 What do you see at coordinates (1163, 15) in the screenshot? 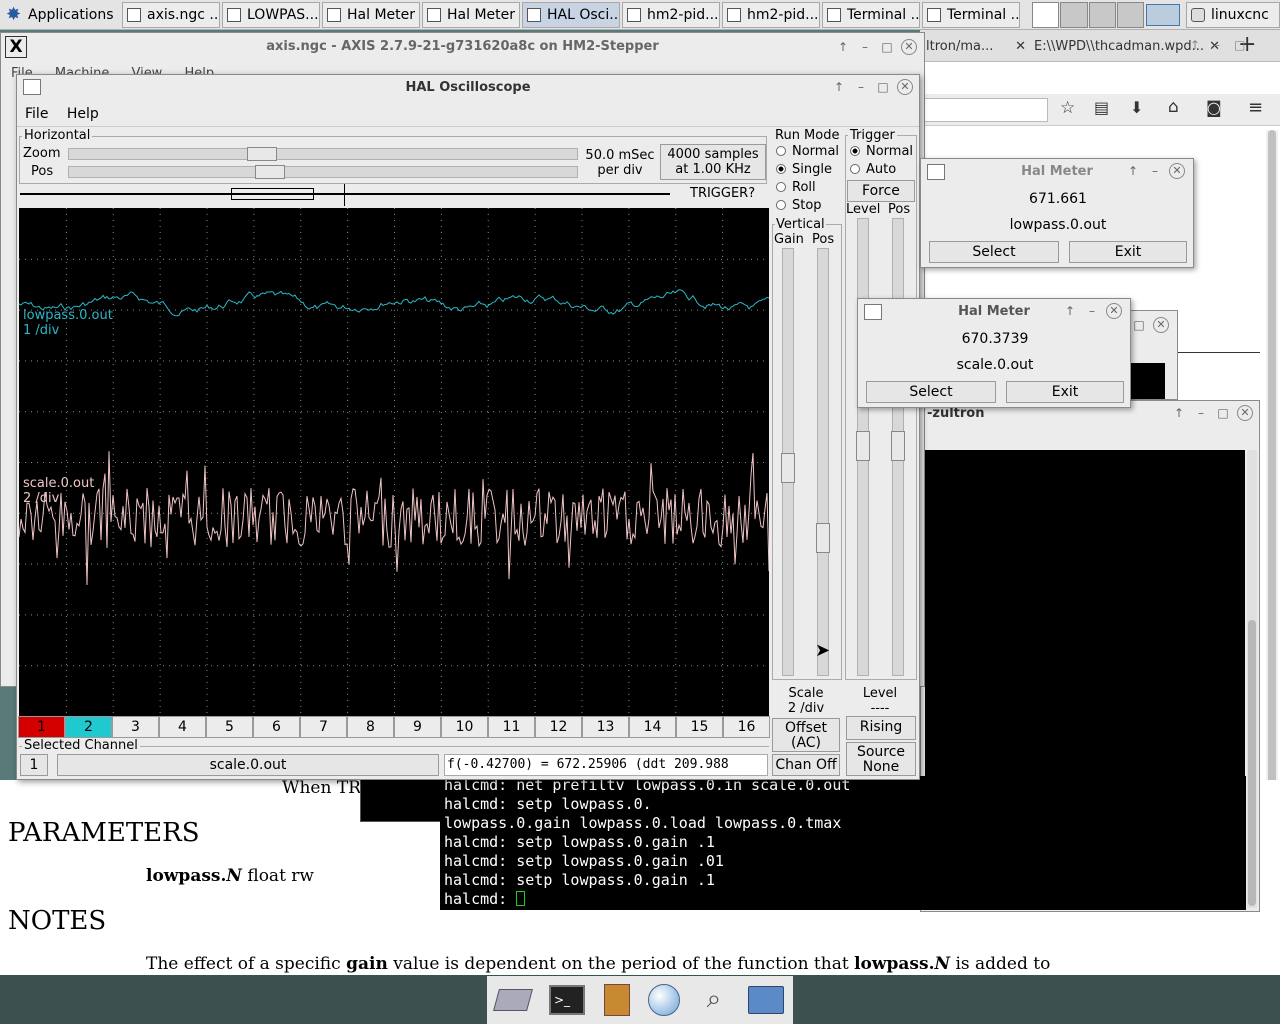
I see `display-icon` at bounding box center [1163, 15].